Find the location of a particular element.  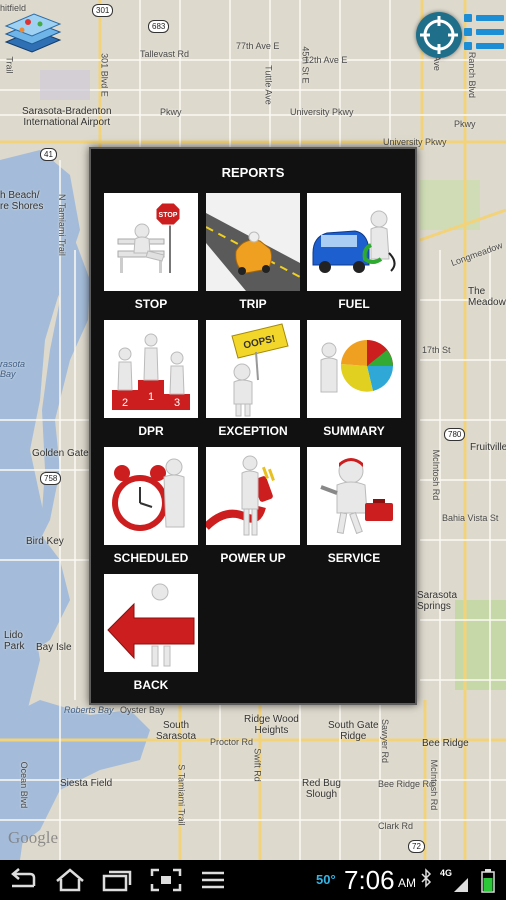

map-label-tallevast-rd: Tallevast Rd is located at coordinates (165, 54).